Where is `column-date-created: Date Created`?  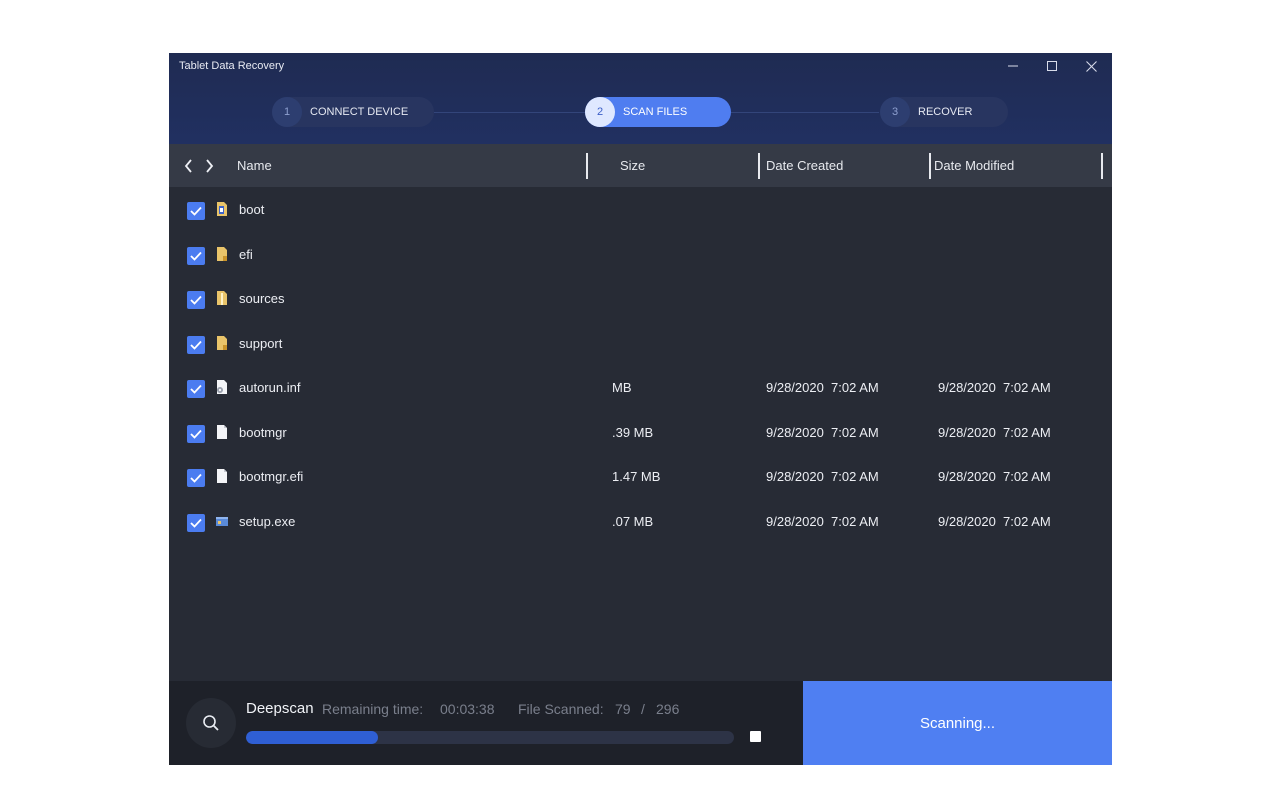
column-date-created: Date Created is located at coordinates (804, 165).